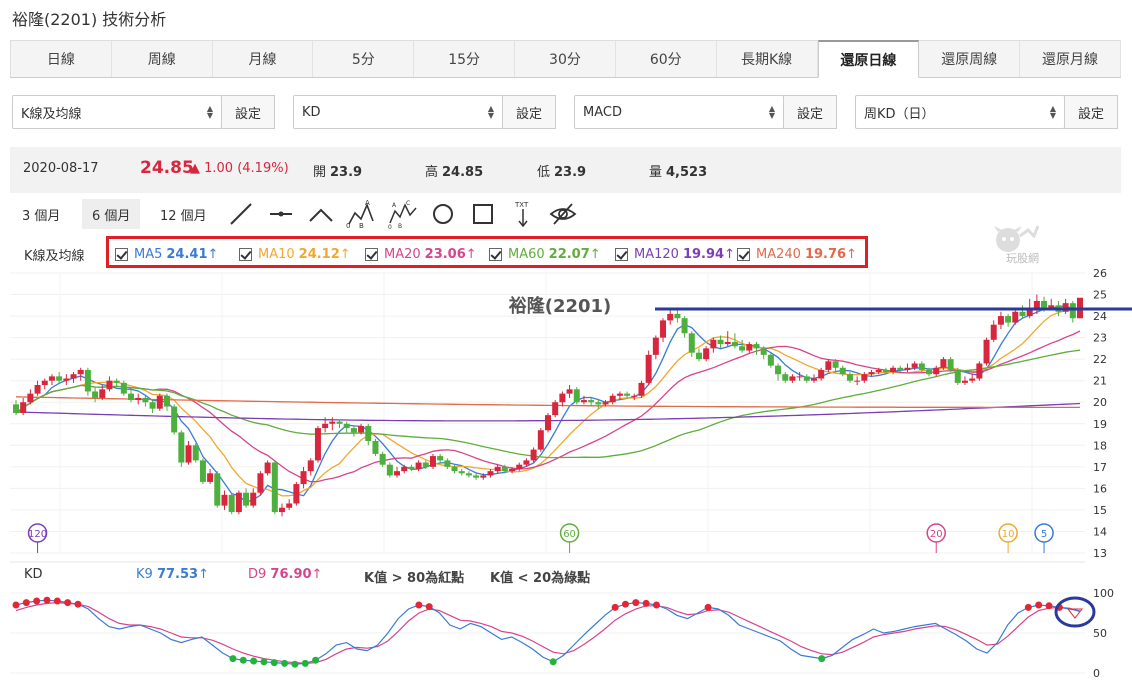 This screenshot has height=680, width=1132. I want to click on range-button-0: 3 個月, so click(41, 214).